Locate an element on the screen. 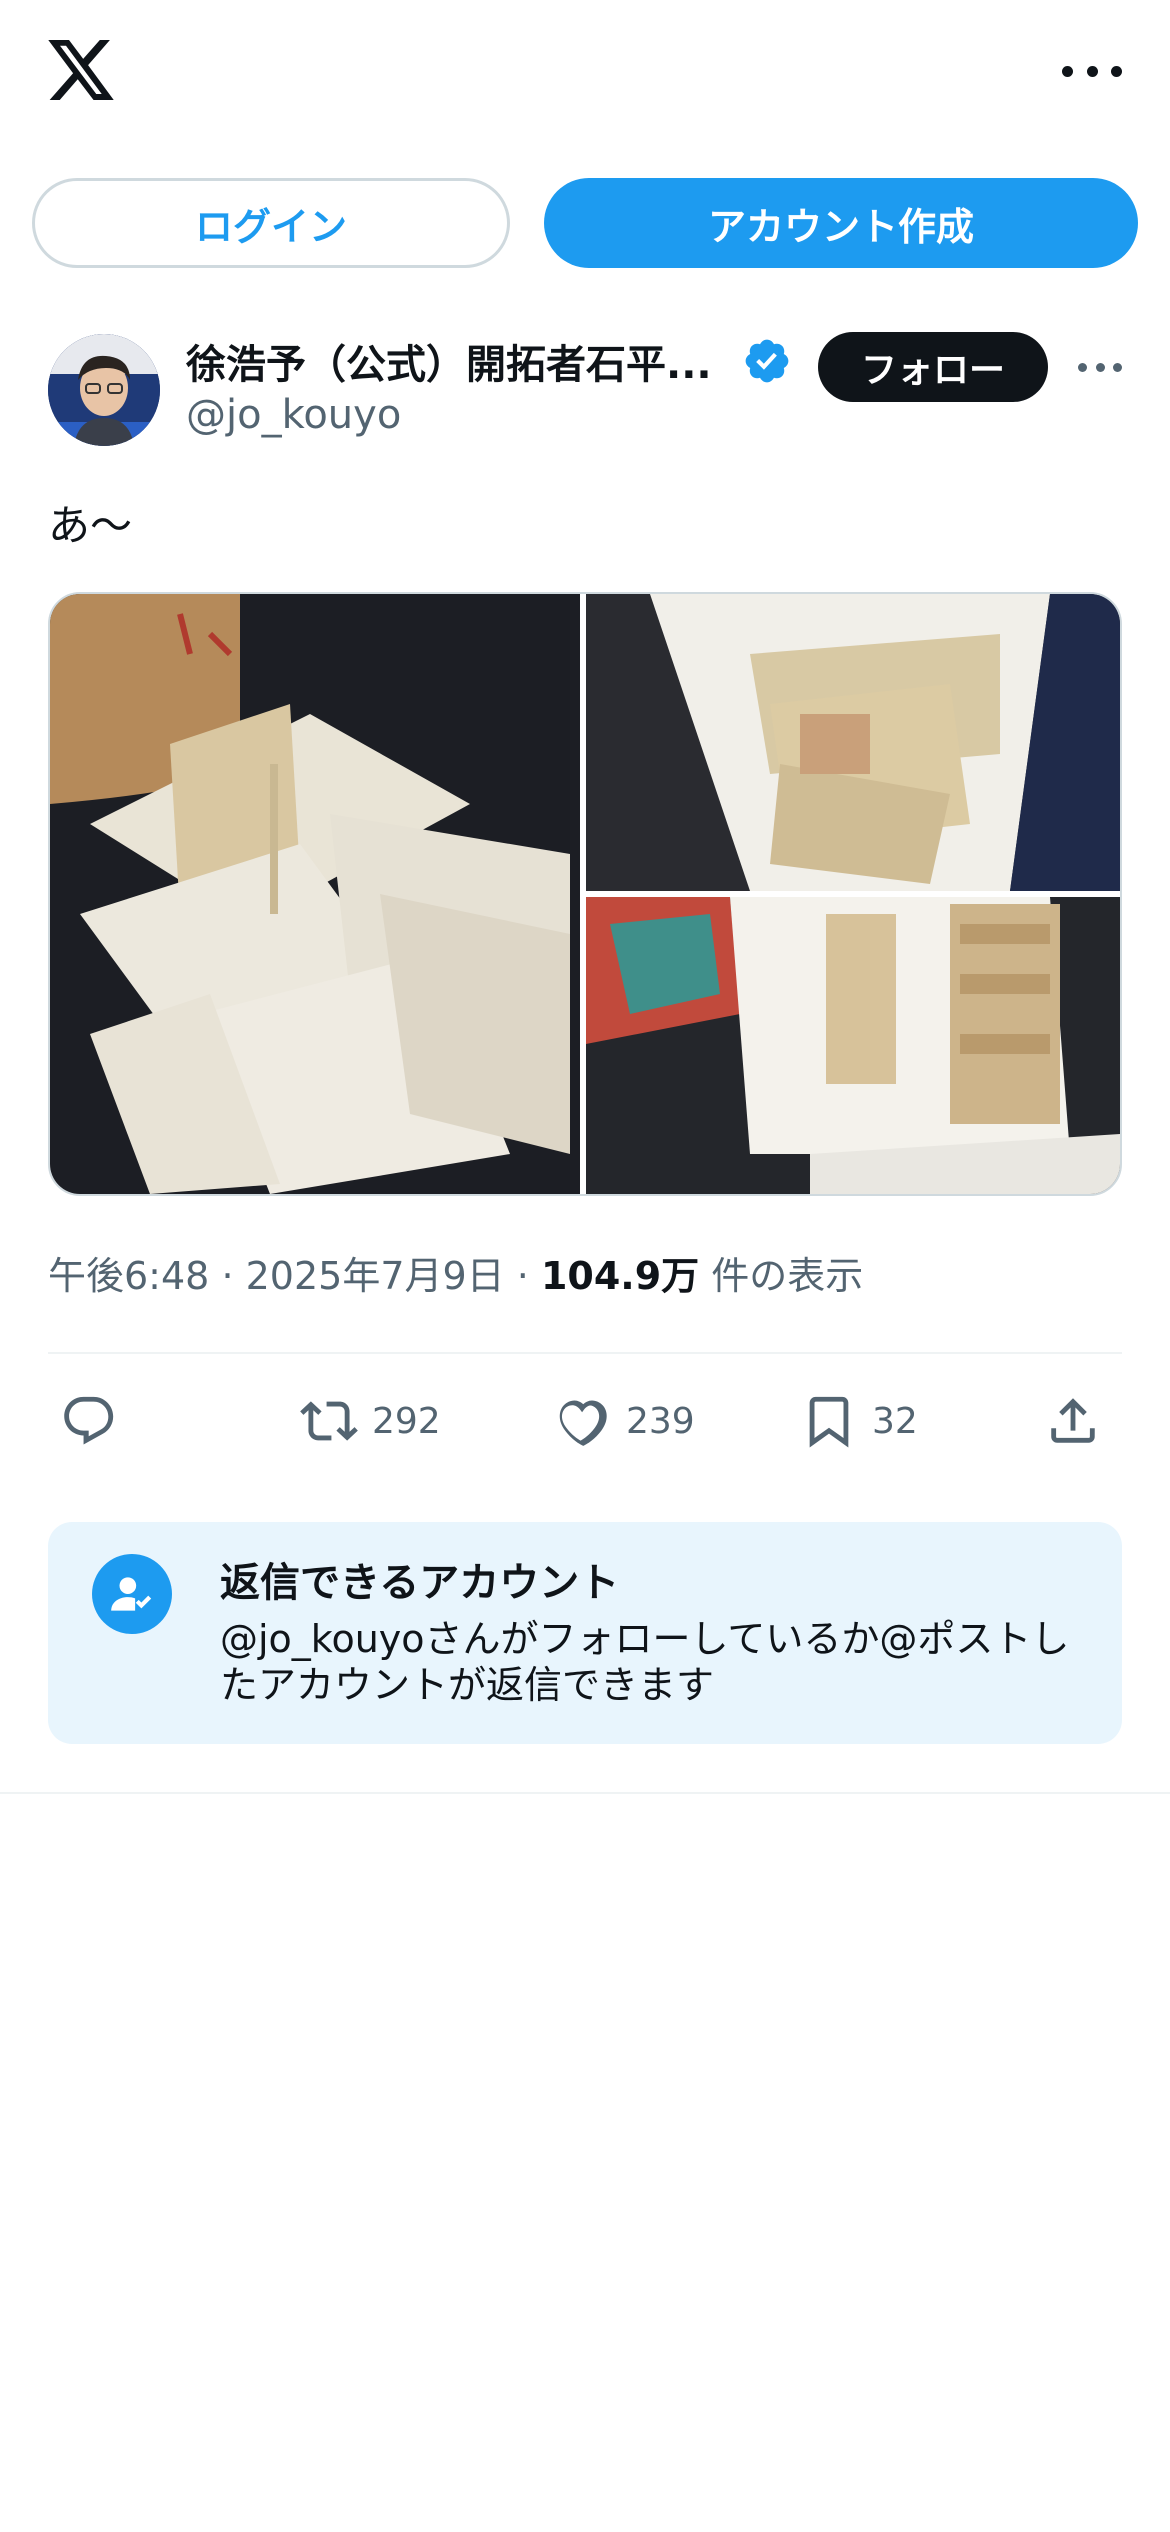  share-icon is located at coordinates (1073, 1420).